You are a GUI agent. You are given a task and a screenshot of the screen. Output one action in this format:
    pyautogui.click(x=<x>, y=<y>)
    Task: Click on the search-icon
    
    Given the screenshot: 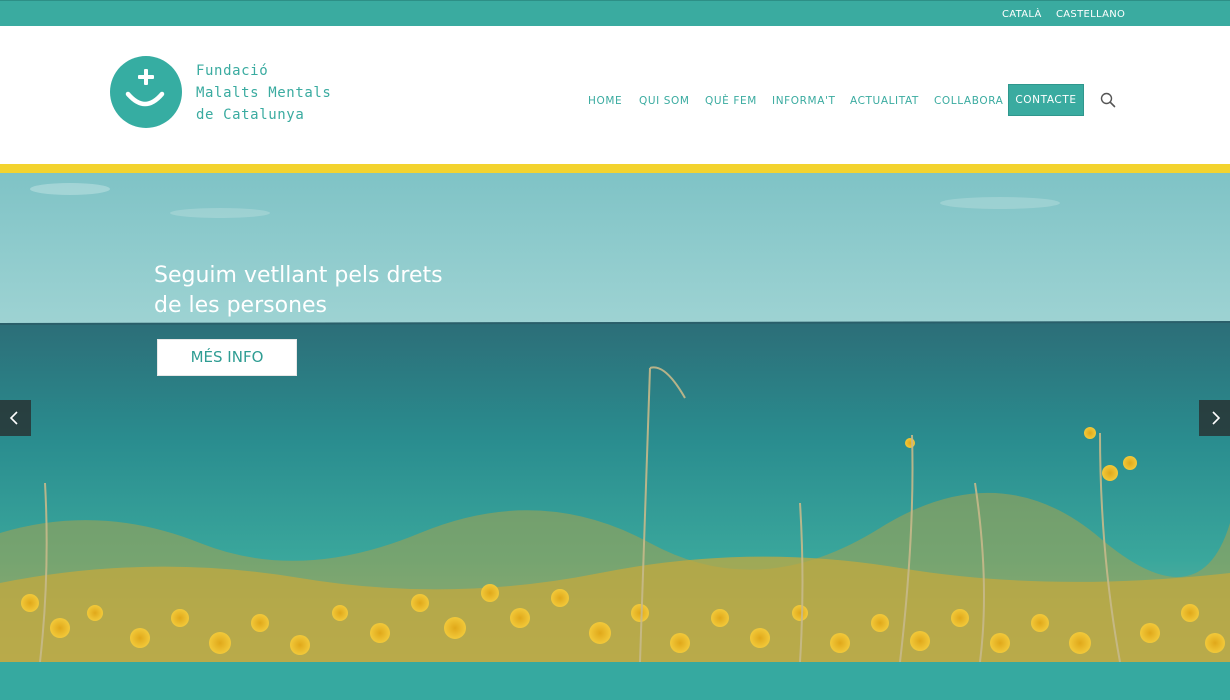 What is the action you would take?
    pyautogui.click(x=1108, y=100)
    